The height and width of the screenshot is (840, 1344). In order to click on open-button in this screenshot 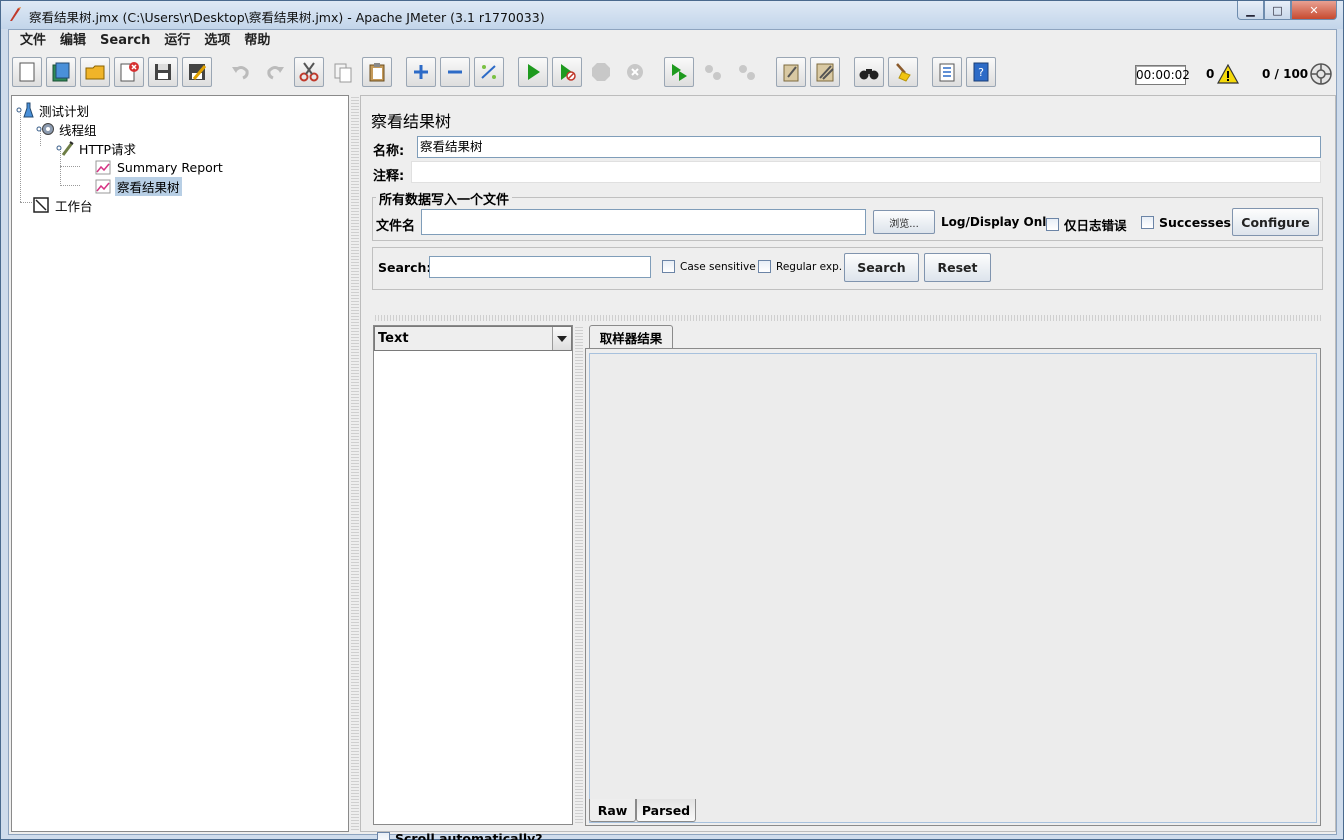, I will do `click(95, 72)`.